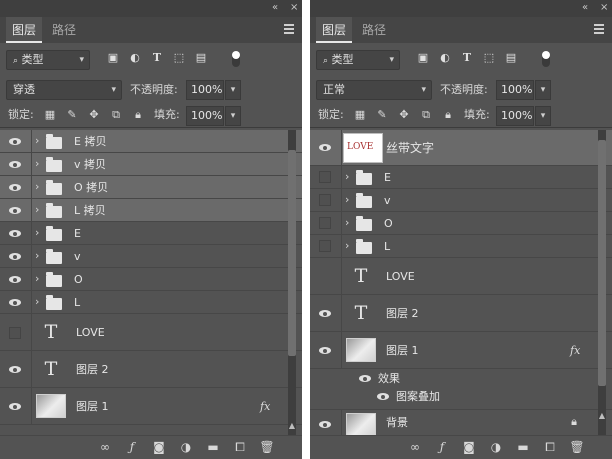 Image resolution: width=612 pixels, height=459 pixels. I want to click on blend-mode-select: 穿透 ▾, so click(64, 90).